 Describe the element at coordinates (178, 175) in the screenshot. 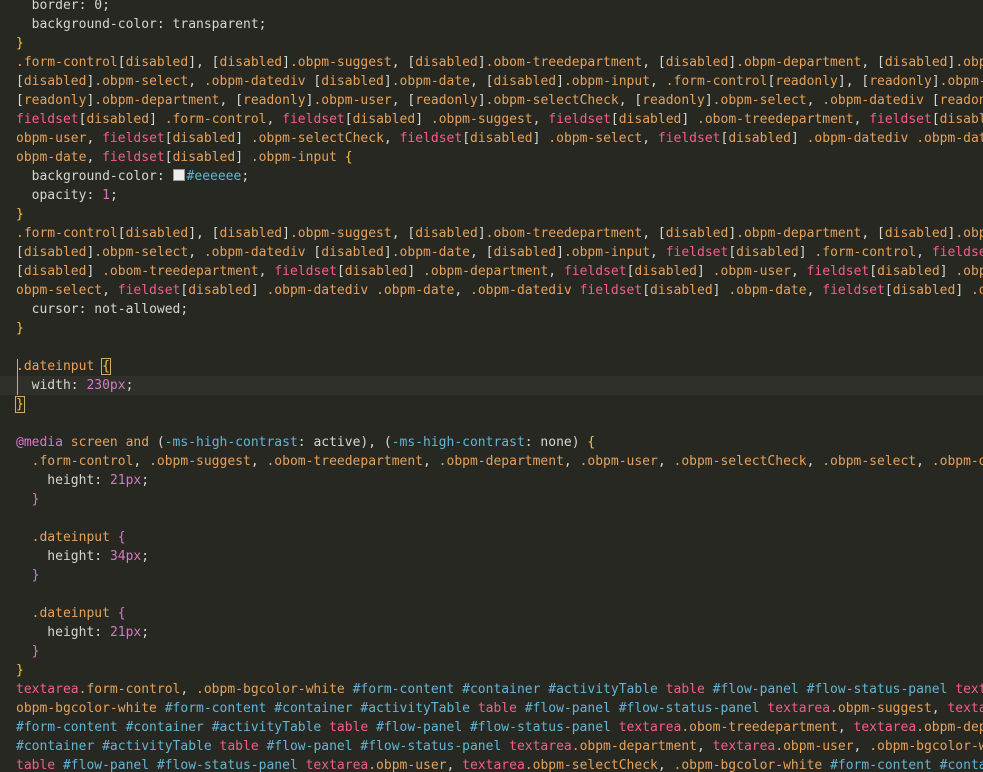

I see `color-swatch-icon` at that location.